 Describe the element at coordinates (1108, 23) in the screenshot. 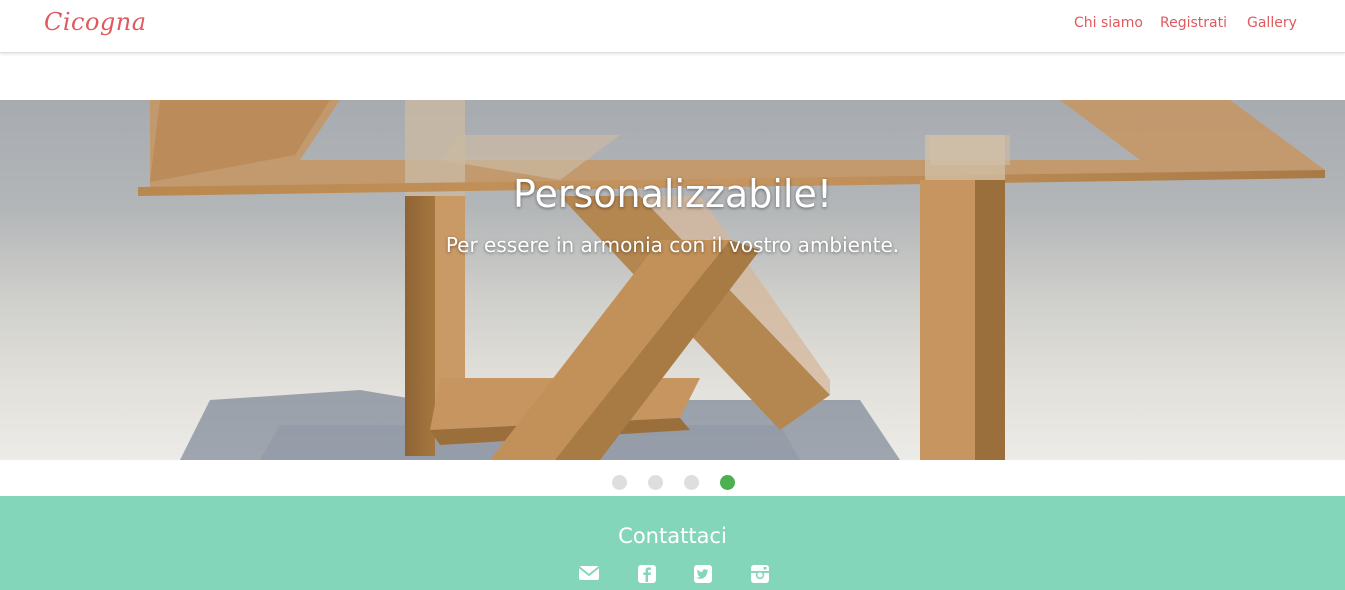

I see `nav-link-chi-siamo: Chi siamo` at that location.